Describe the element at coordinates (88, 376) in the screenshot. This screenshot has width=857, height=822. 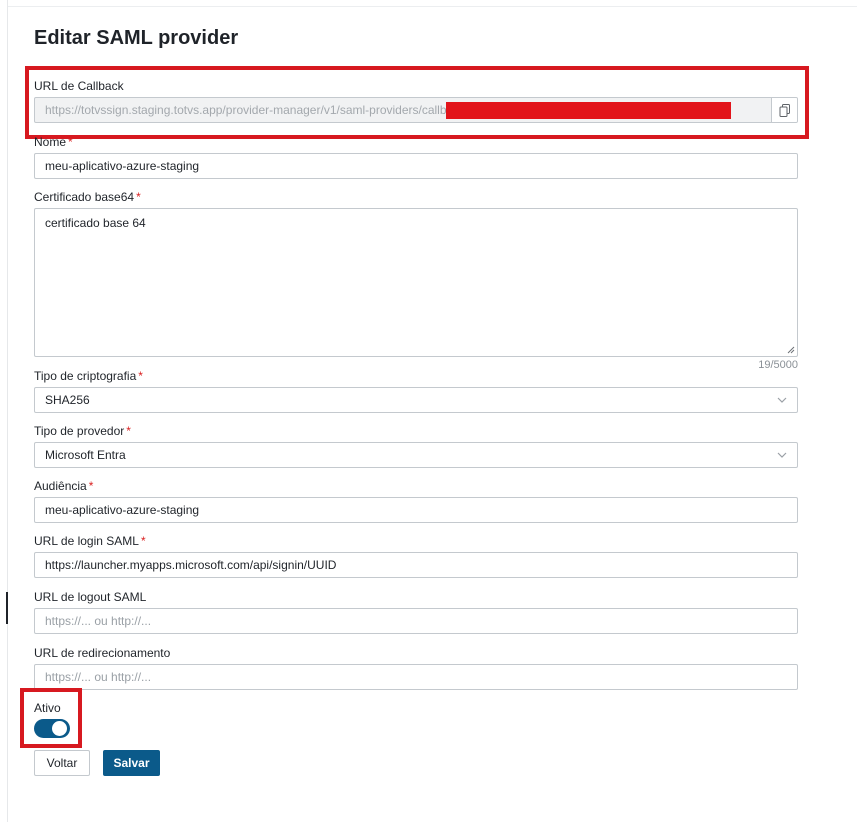
I see `crypto-label: Tipo de criptografia *` at that location.